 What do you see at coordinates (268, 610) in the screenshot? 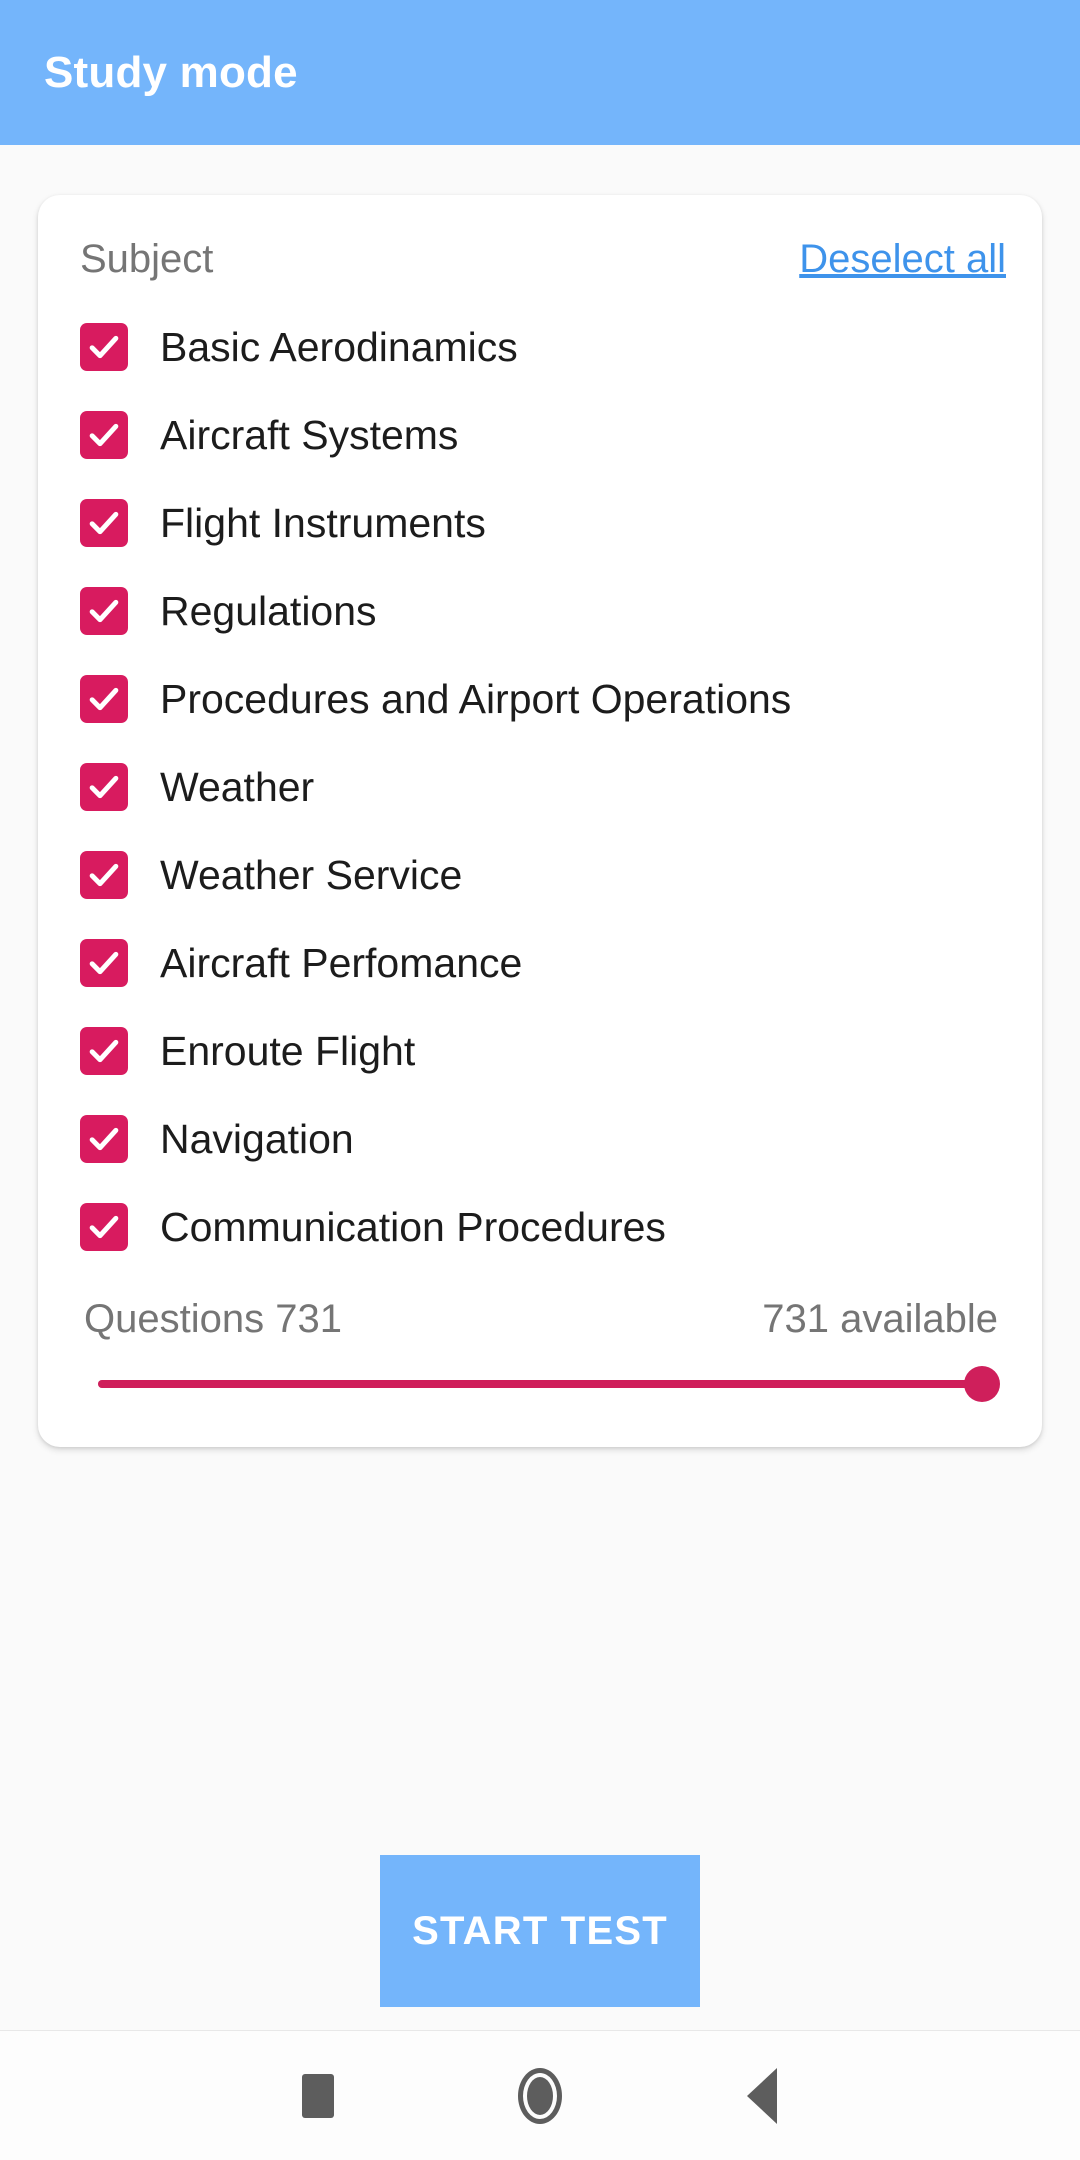
I see `subject-row-label: Regulations` at bounding box center [268, 610].